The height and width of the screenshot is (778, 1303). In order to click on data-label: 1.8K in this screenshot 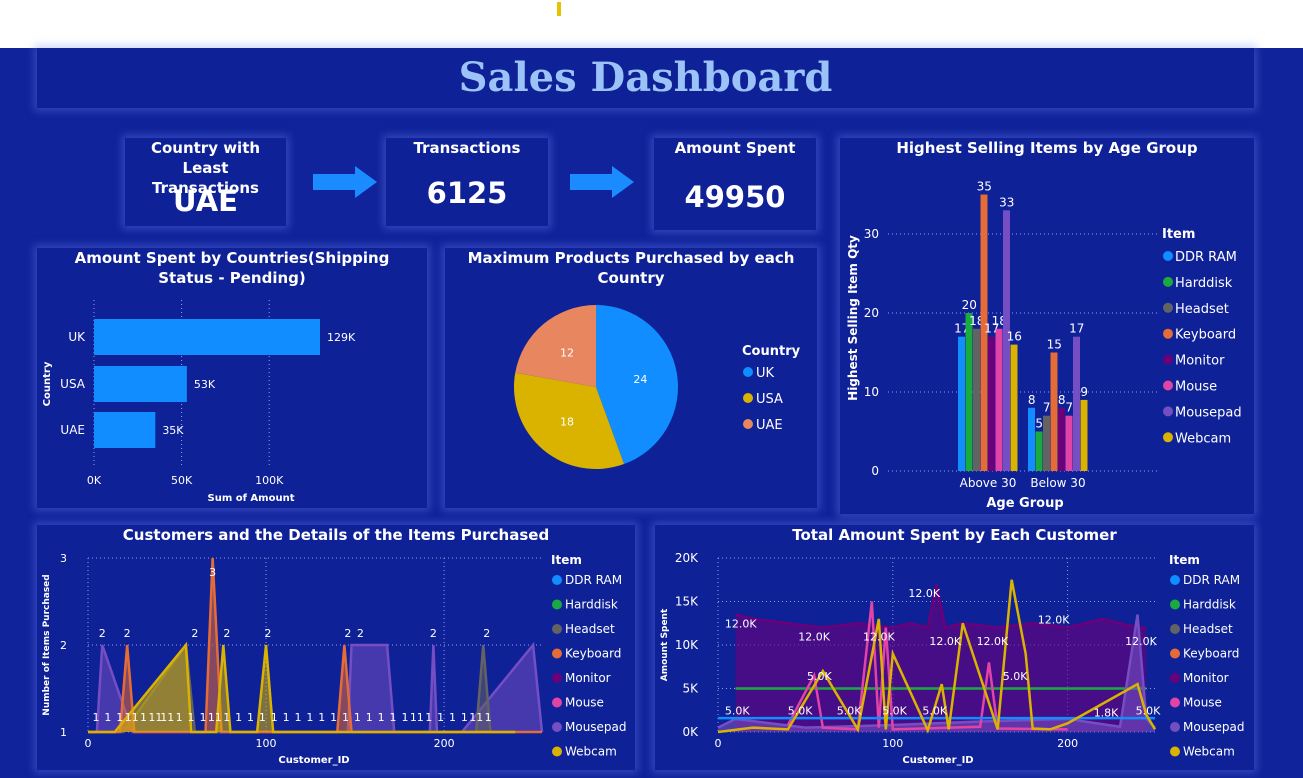, I will do `click(1106, 712)`.